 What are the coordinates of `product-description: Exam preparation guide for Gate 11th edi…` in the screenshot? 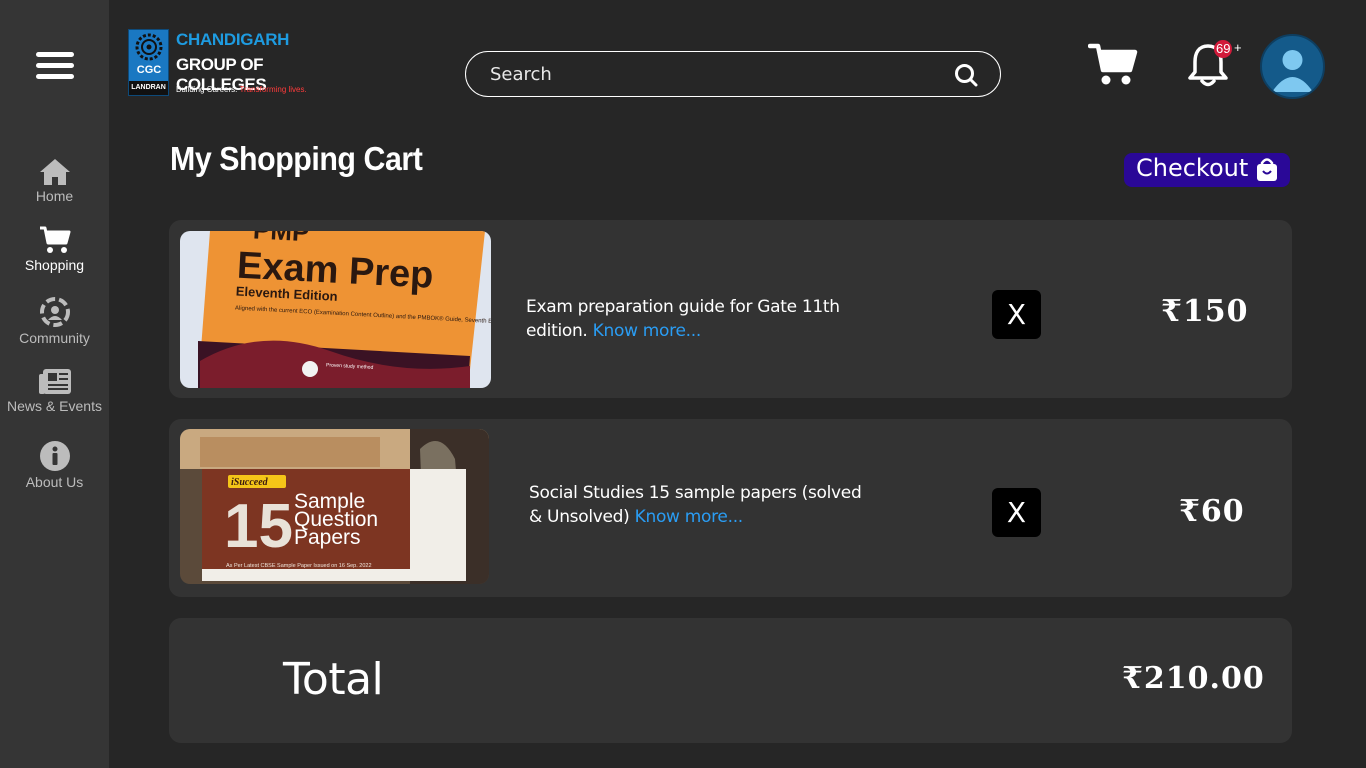 It's located at (696, 319).